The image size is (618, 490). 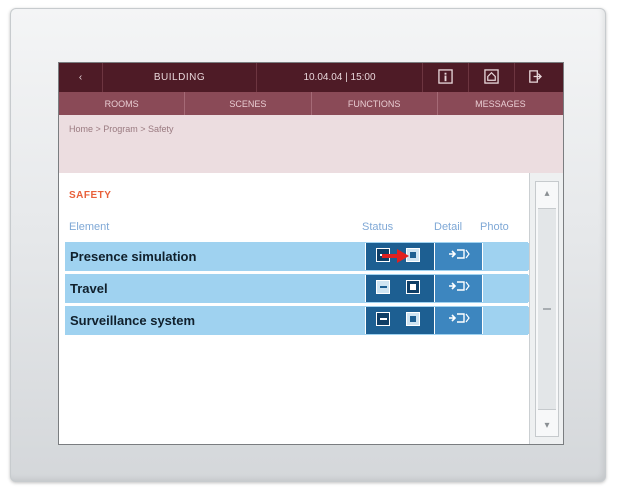 I want to click on breadcrumb-bar: Home > Program > Safety, so click(x=311, y=144).